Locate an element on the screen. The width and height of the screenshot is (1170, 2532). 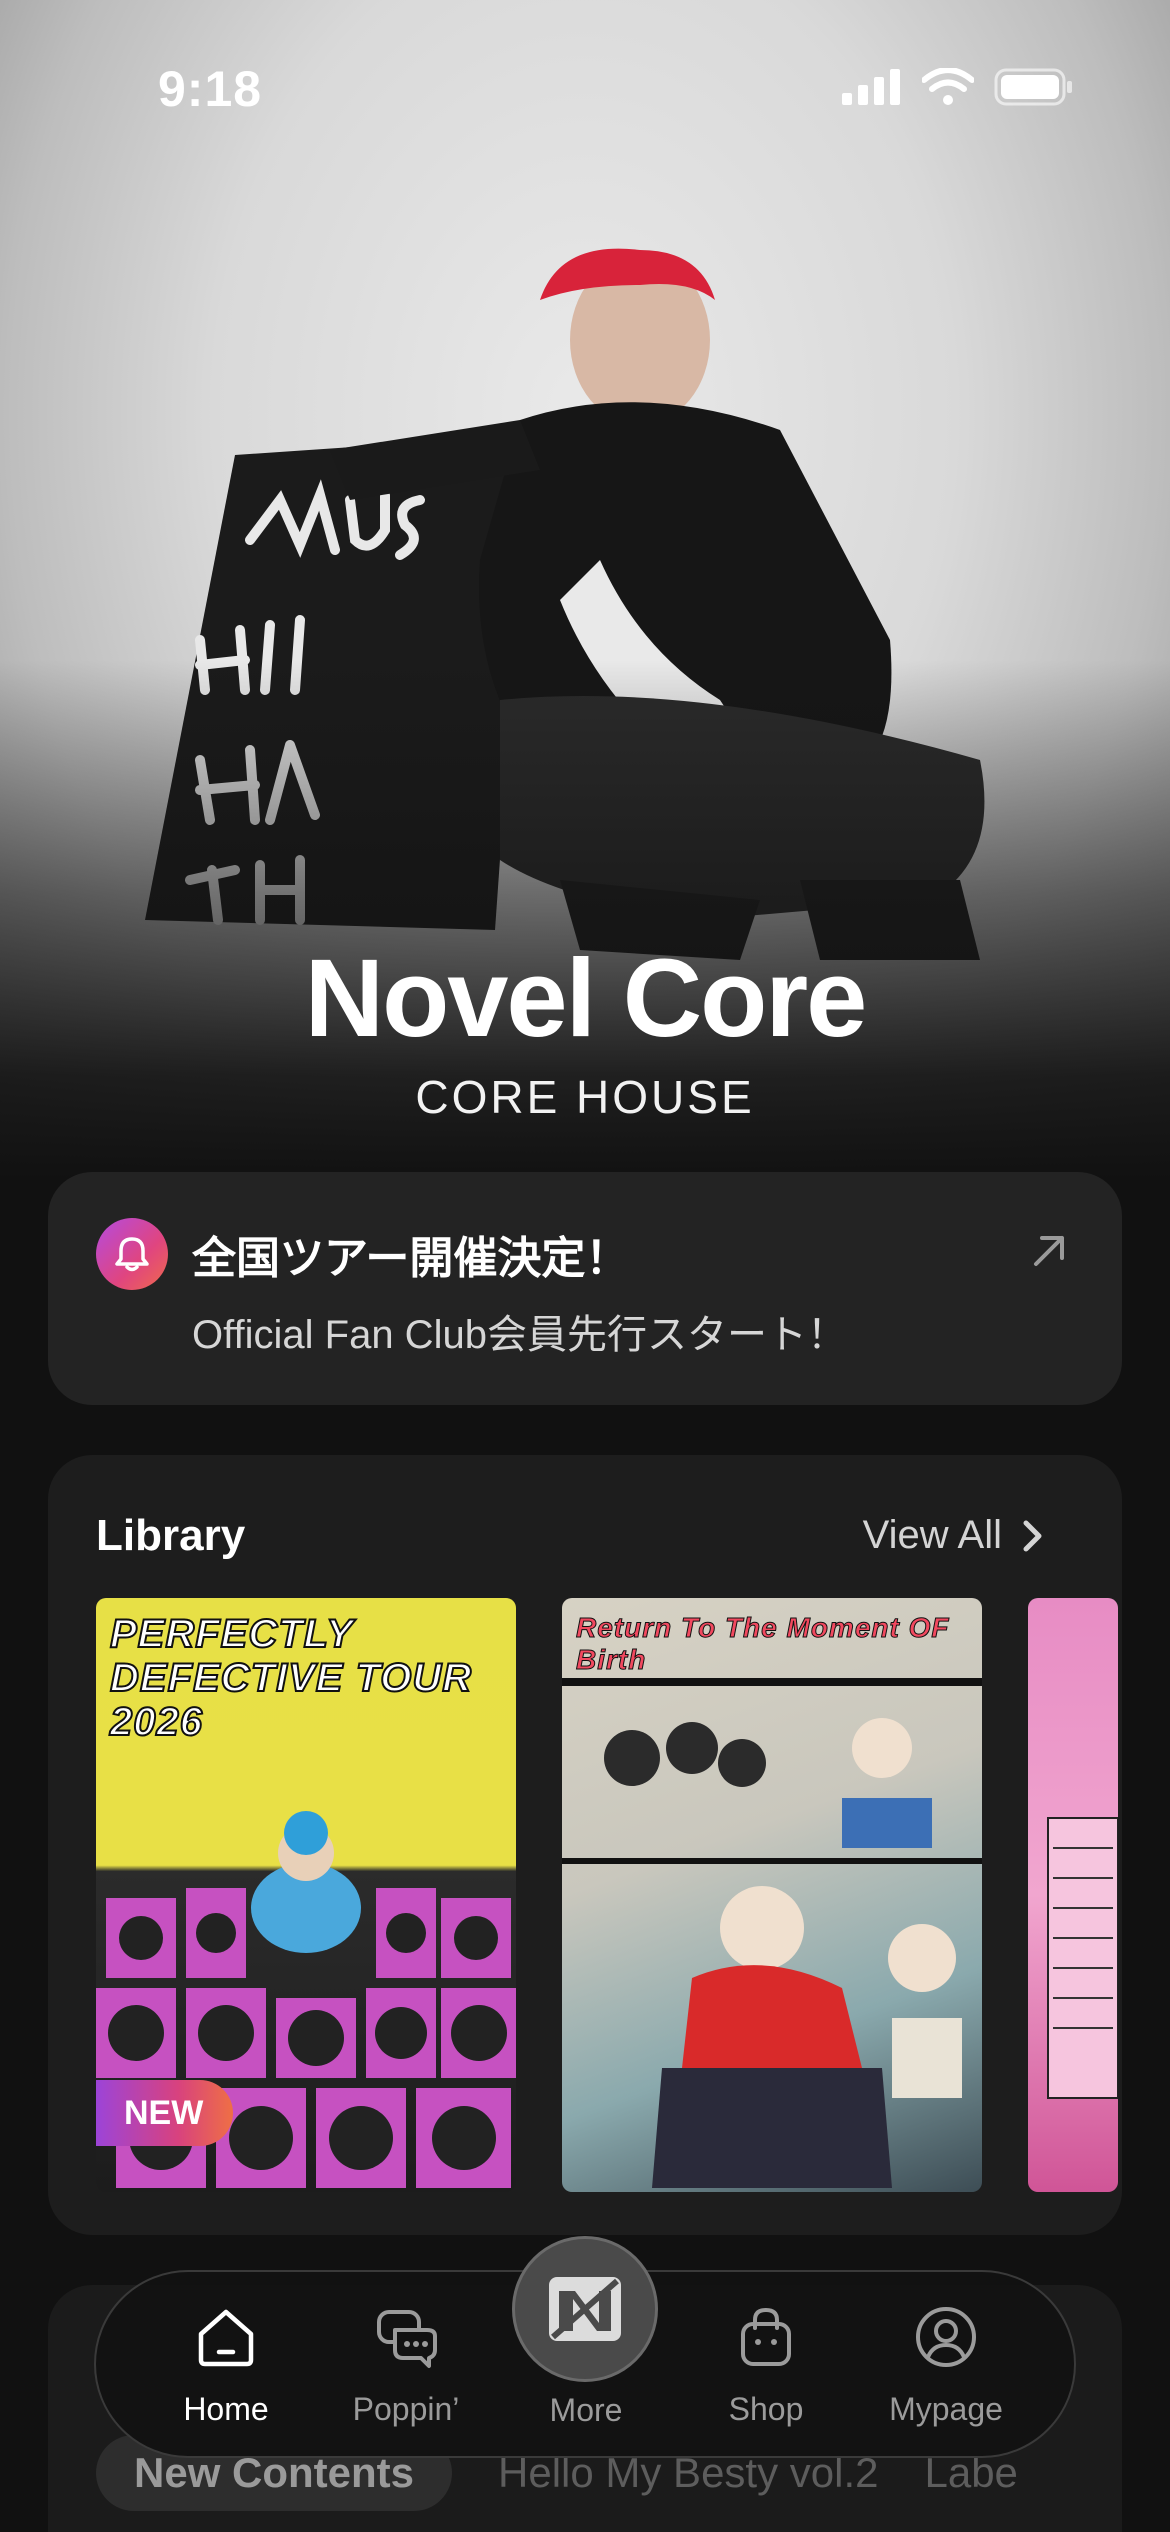
tab-shop: Shop is located at coordinates (766, 2365).